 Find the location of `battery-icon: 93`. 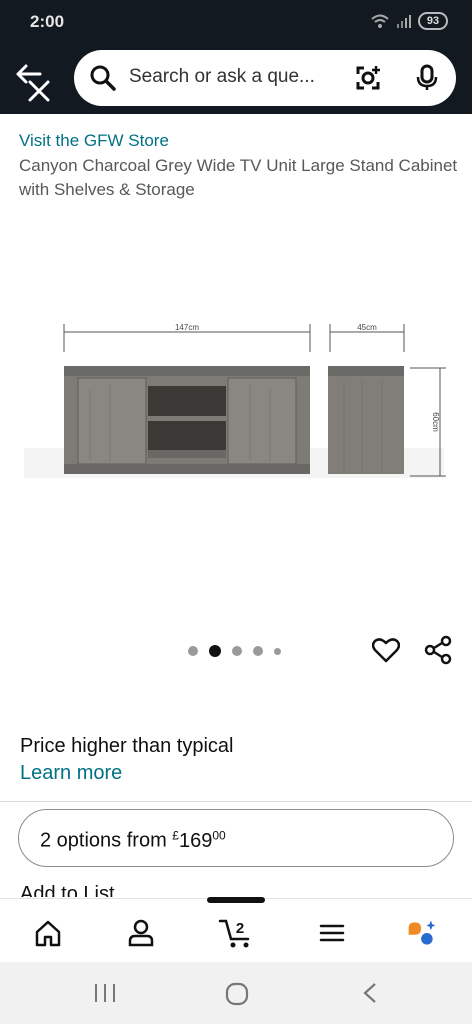

battery-icon: 93 is located at coordinates (433, 21).